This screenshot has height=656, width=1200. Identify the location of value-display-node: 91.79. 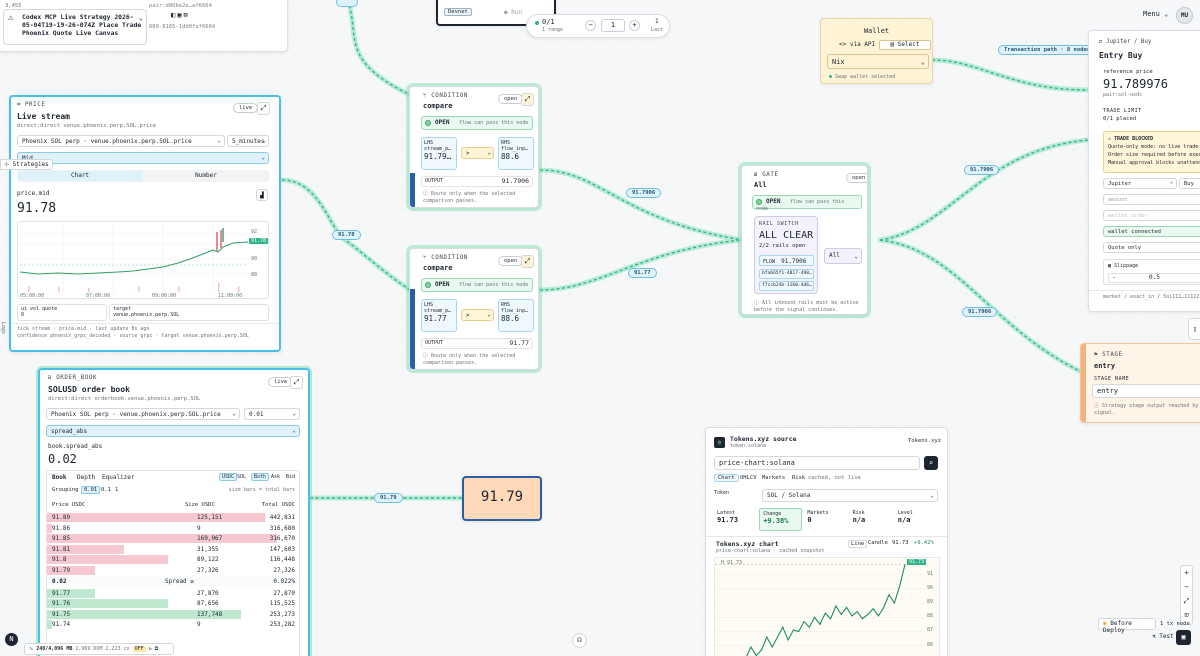
(502, 498).